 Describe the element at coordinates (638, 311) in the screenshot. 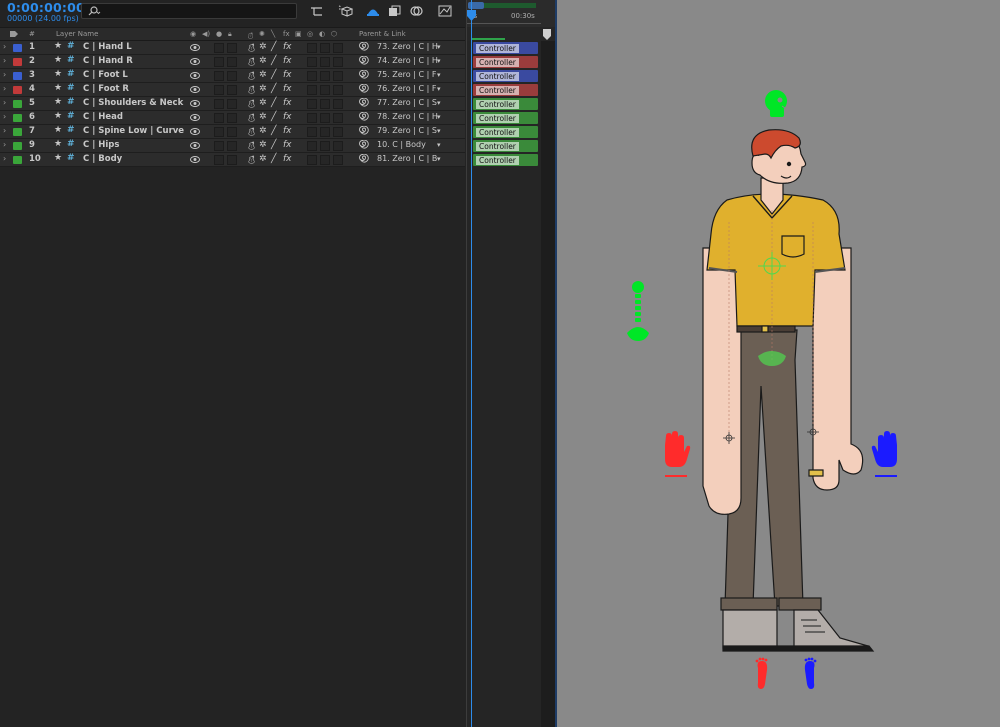

I see `spine-controller-icon` at that location.